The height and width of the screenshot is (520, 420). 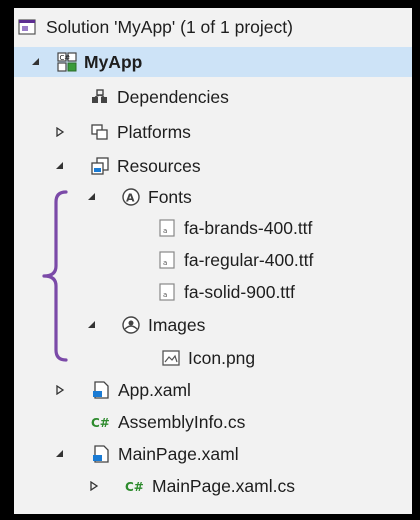 I want to click on images-folder-icon, so click(x=131, y=325).